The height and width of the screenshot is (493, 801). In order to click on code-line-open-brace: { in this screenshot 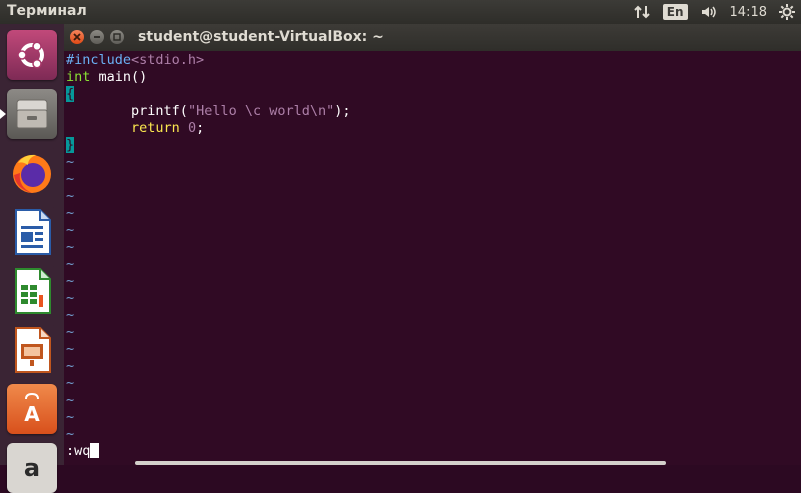, I will do `click(70, 94)`.